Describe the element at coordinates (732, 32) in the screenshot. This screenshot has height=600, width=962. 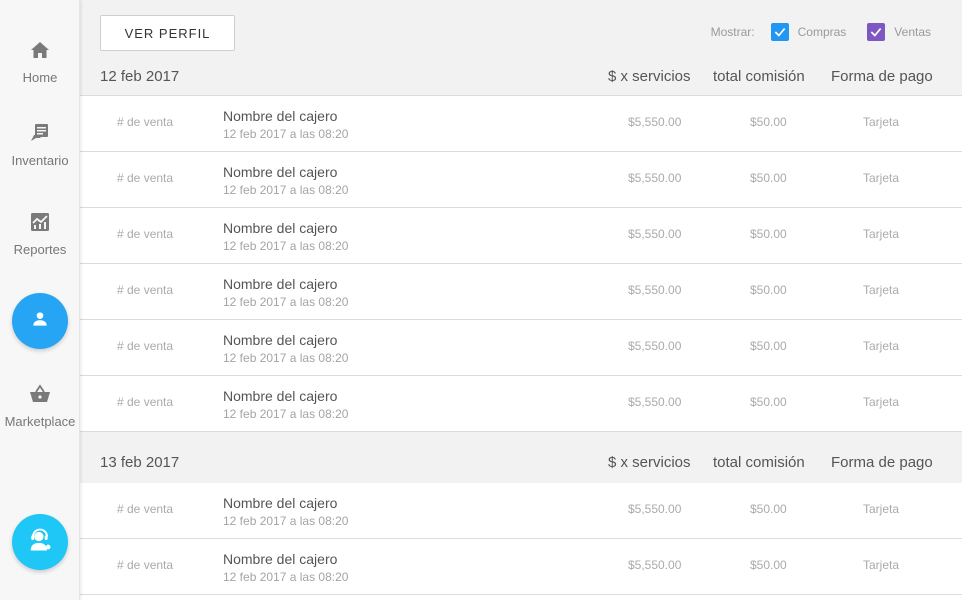
I see `show-label: Mostrar:` at that location.